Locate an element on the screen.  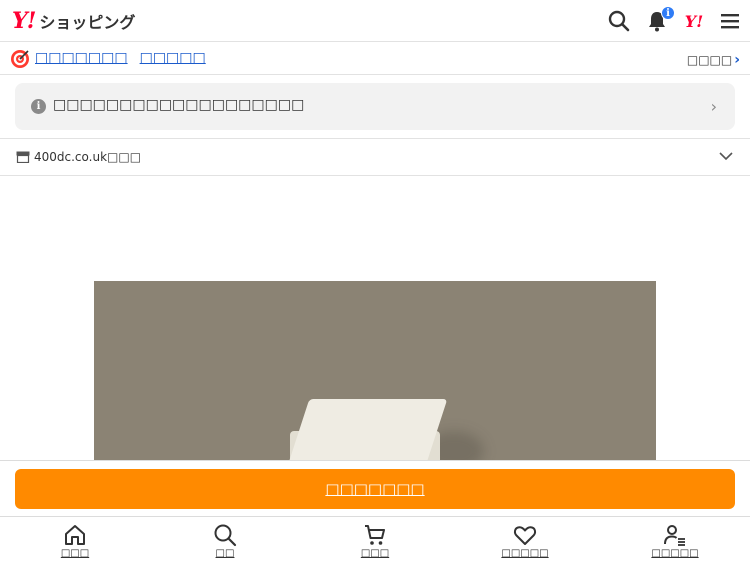
app-header: Y! ショッピング i Y! is located at coordinates (375, 21).